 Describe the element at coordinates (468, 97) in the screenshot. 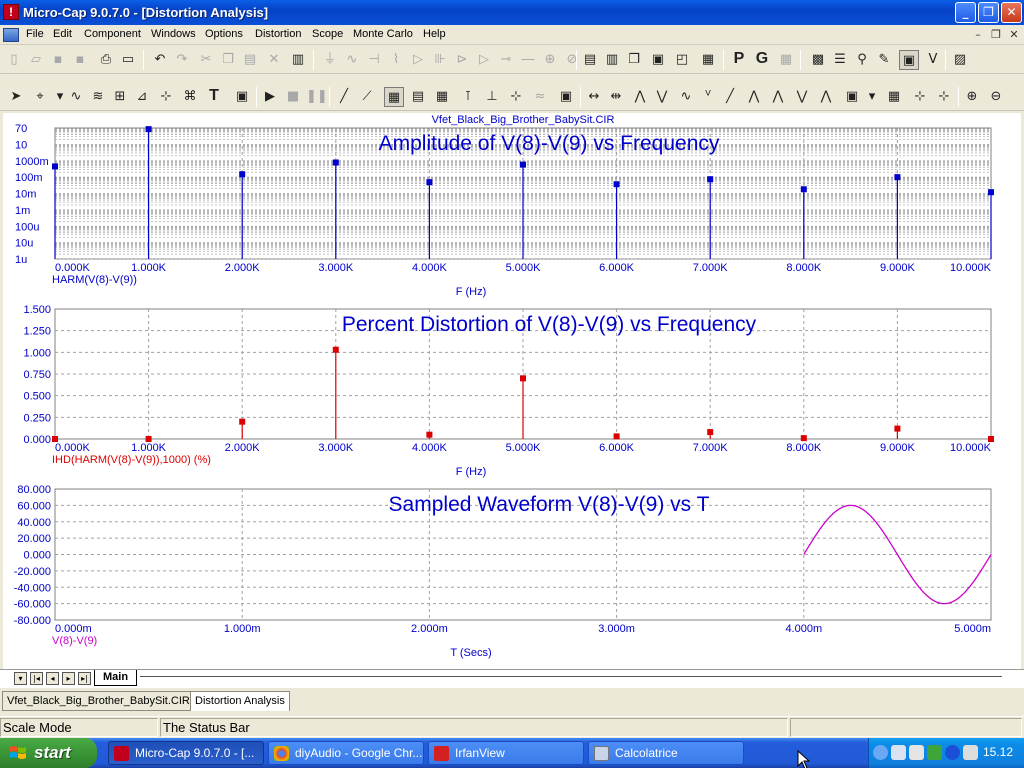

I see `peak-tool-icon: ⊺` at that location.